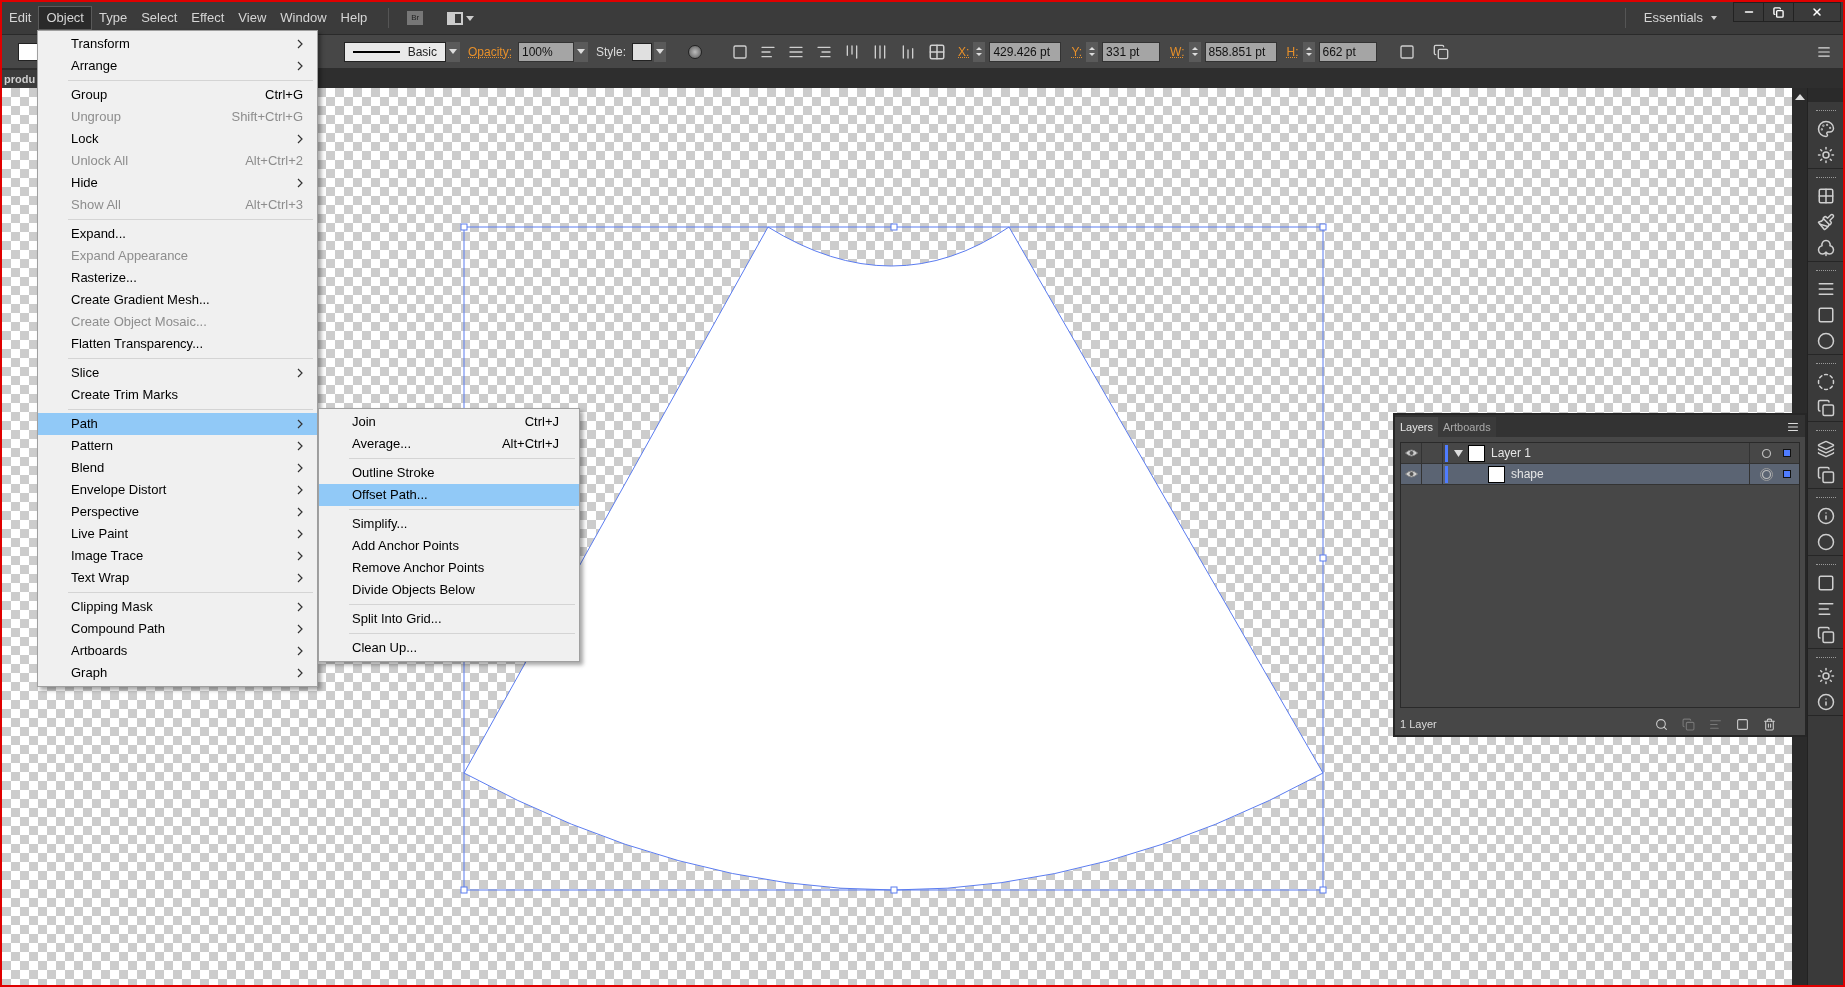 The width and height of the screenshot is (1845, 987). I want to click on workspace-switcher: Essentials, so click(1680, 18).